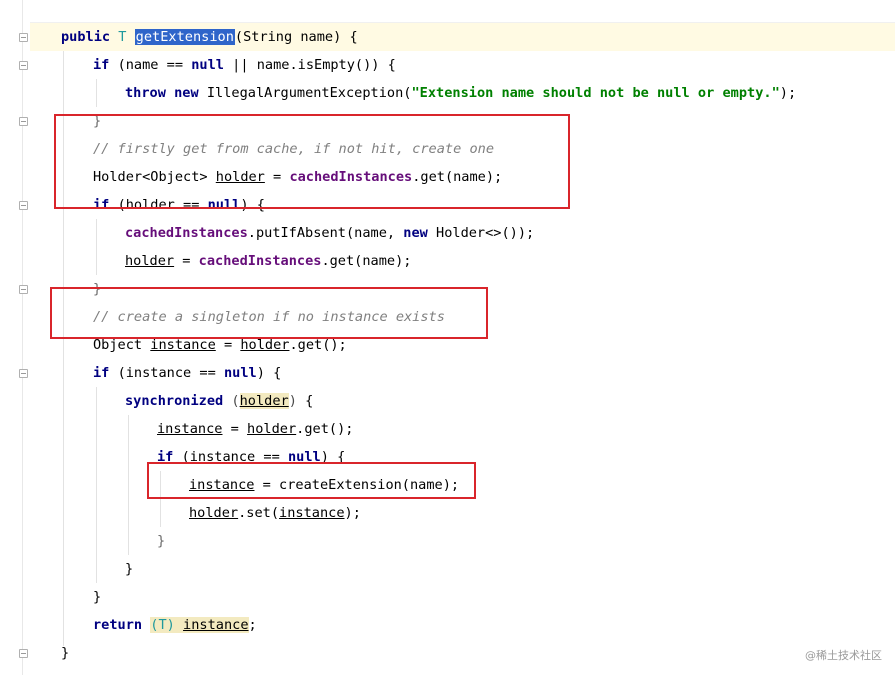  What do you see at coordinates (309, 65) in the screenshot?
I see `code-text: || name.isEmpty()) {` at bounding box center [309, 65].